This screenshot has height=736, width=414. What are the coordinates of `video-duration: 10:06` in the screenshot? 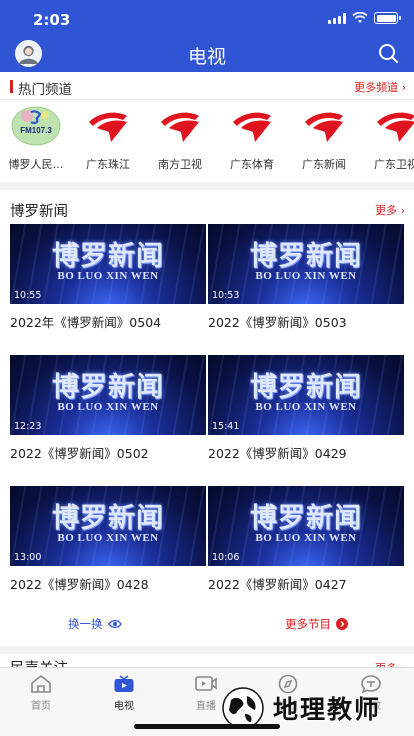 It's located at (226, 557).